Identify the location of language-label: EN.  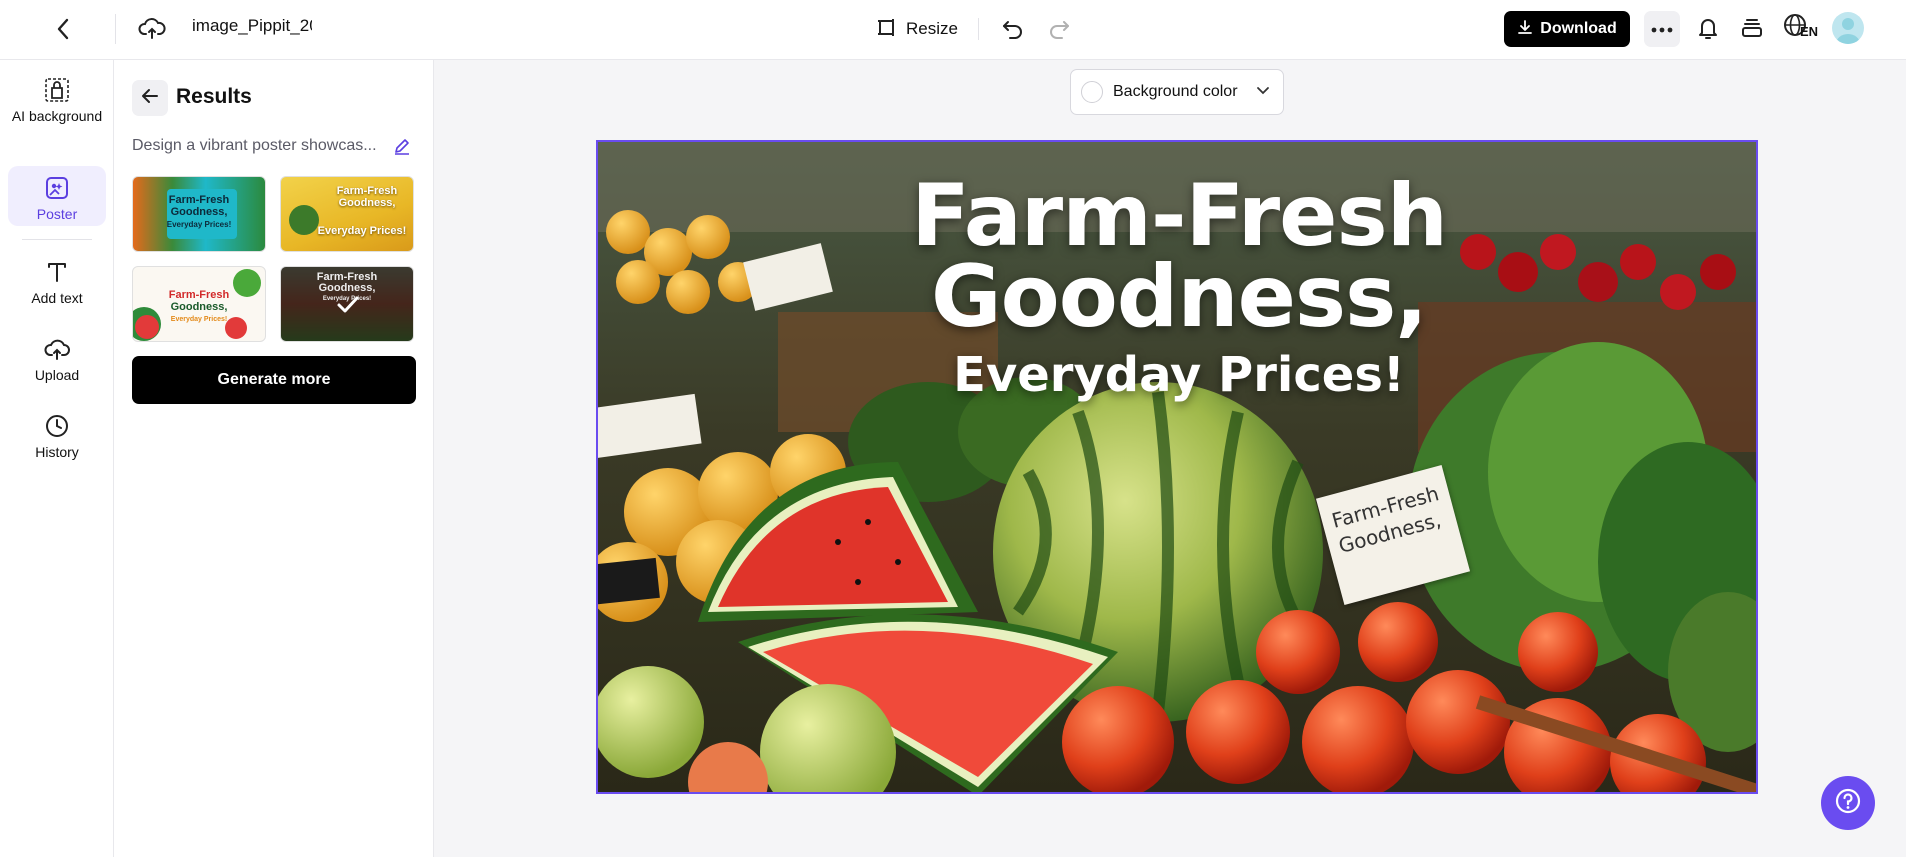
(1809, 31).